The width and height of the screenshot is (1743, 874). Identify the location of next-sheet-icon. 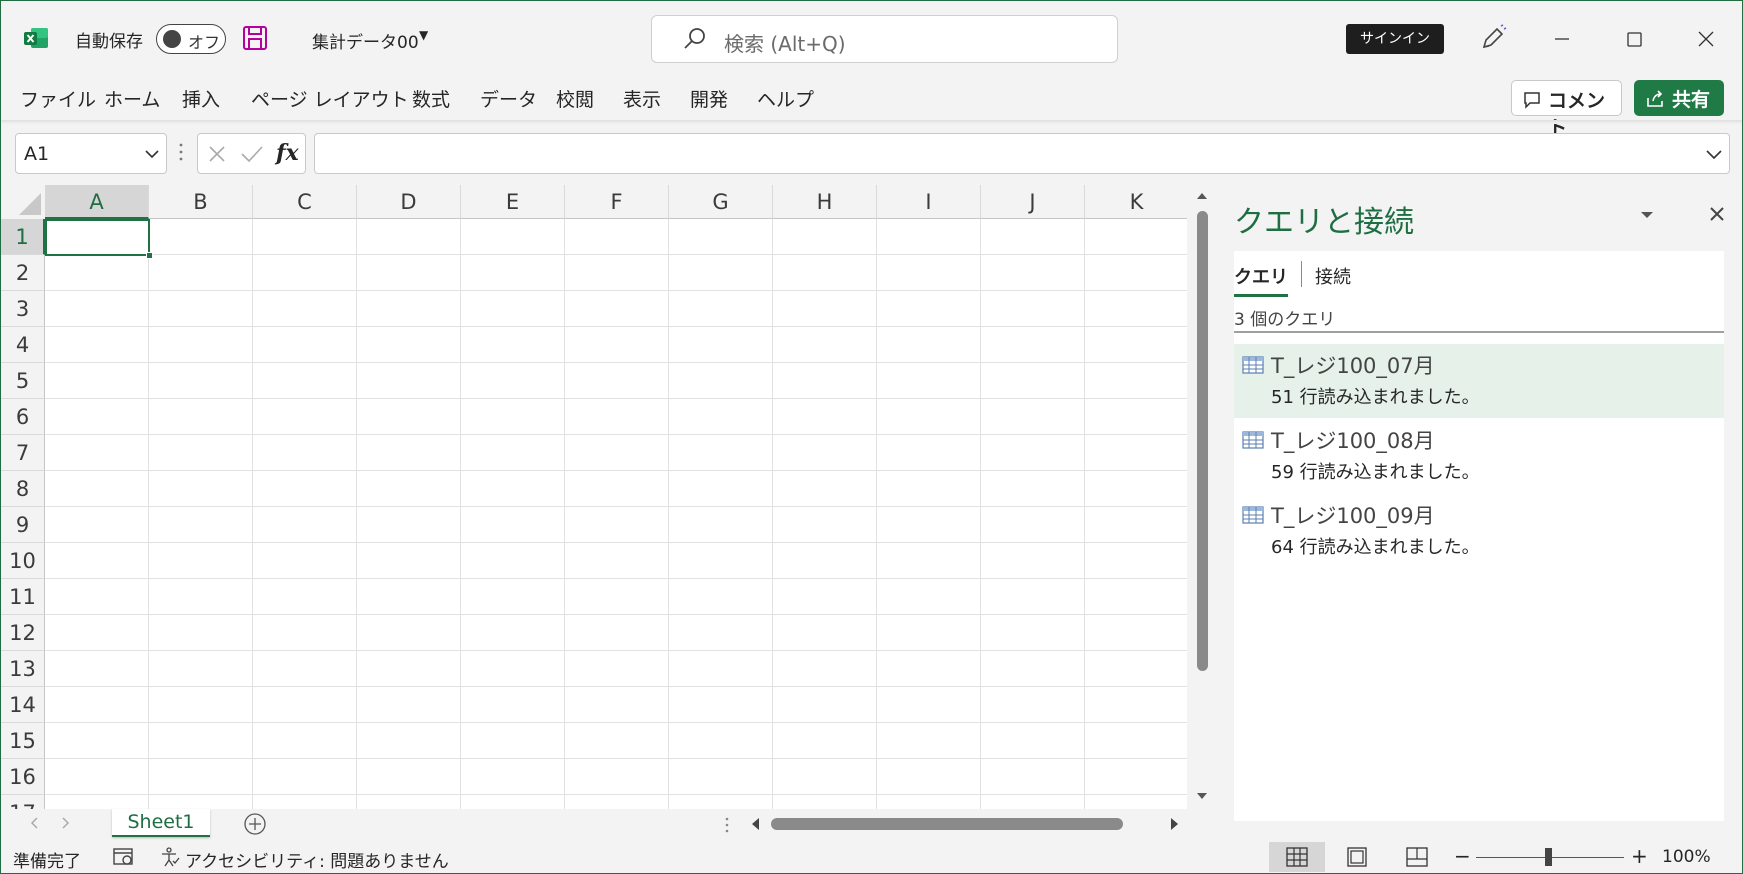
(65, 823).